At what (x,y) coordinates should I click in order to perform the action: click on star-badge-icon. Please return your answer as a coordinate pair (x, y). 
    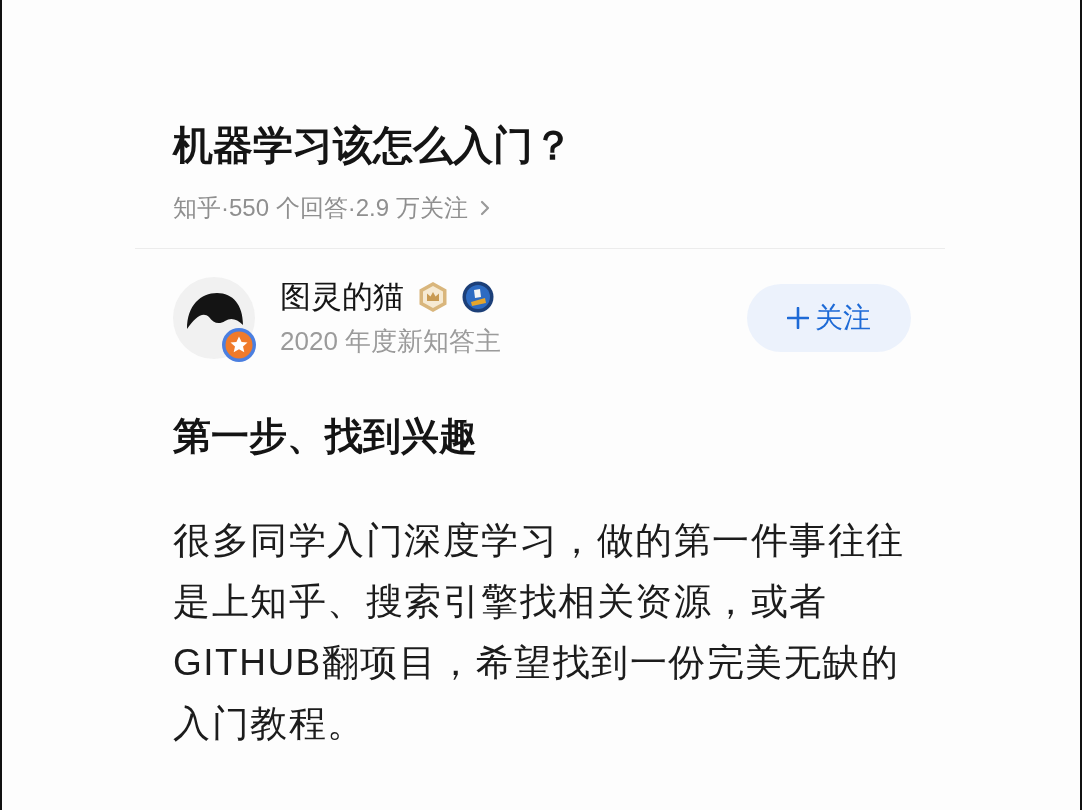
    Looking at the image, I should click on (239, 345).